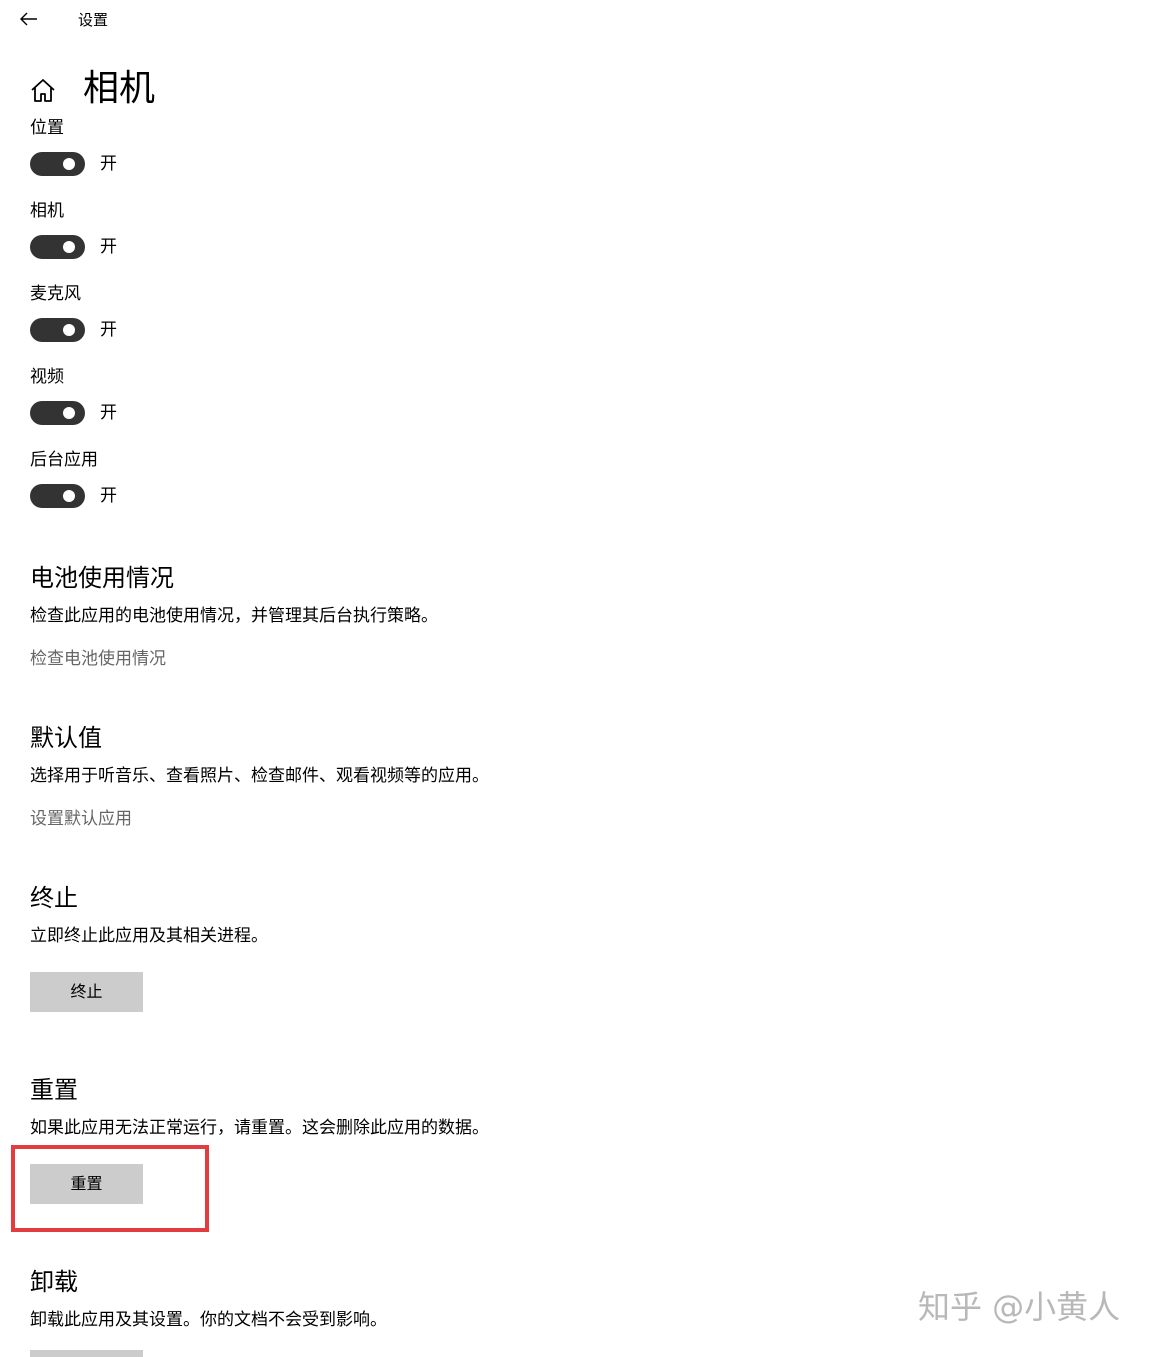  What do you see at coordinates (57, 247) in the screenshot?
I see `camera-toggle` at bounding box center [57, 247].